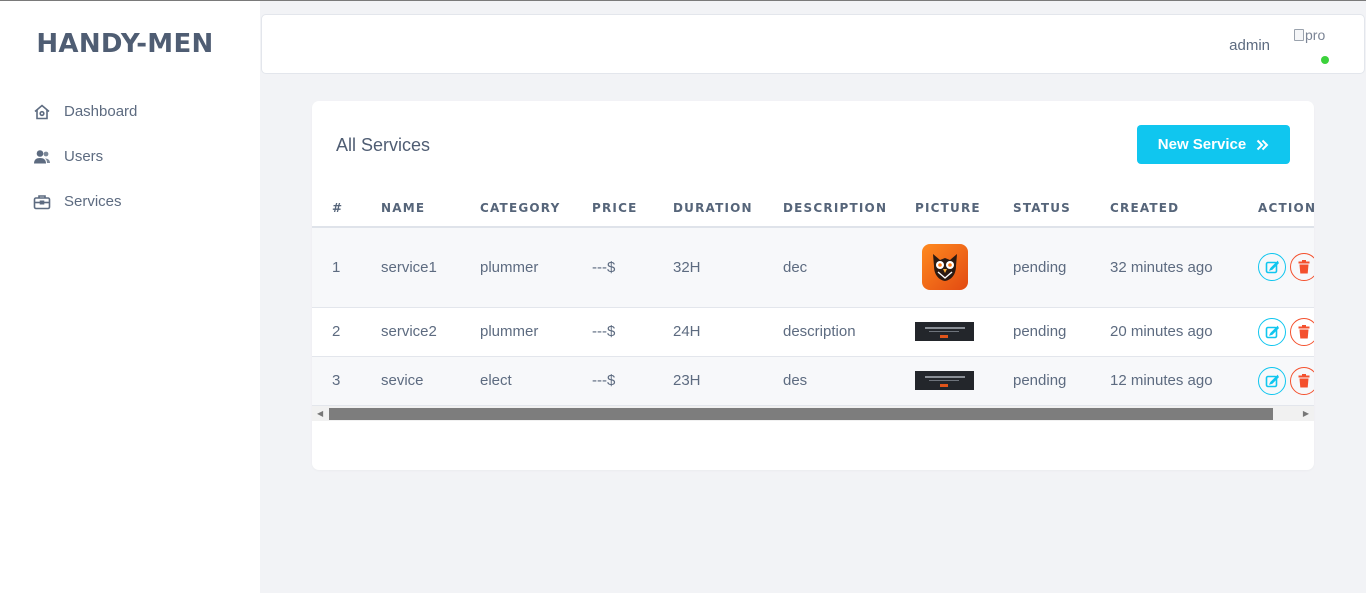  What do you see at coordinates (1202, 144) in the screenshot?
I see `new-service-label: New Service` at bounding box center [1202, 144].